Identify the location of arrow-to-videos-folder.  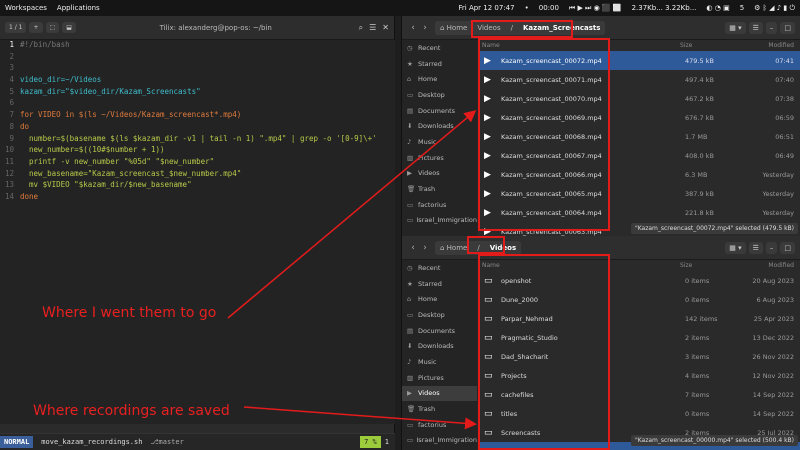
(360, 418).